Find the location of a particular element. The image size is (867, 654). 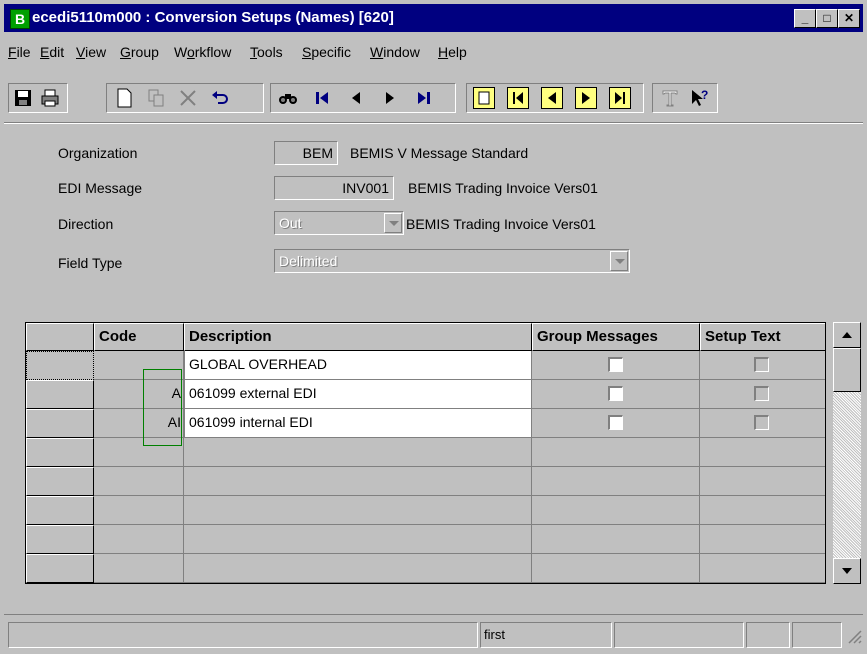

copy-icon is located at coordinates (156, 98).